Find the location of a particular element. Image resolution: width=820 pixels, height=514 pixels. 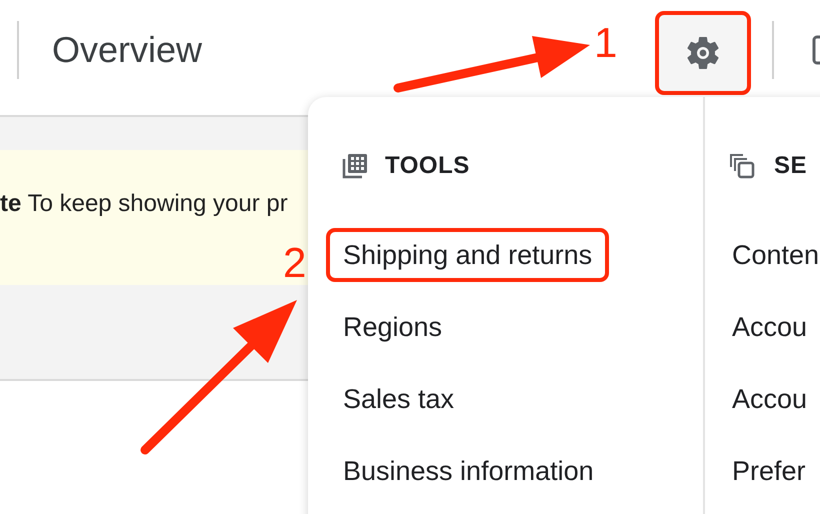

menu-item: Sales tax is located at coordinates (399, 399).